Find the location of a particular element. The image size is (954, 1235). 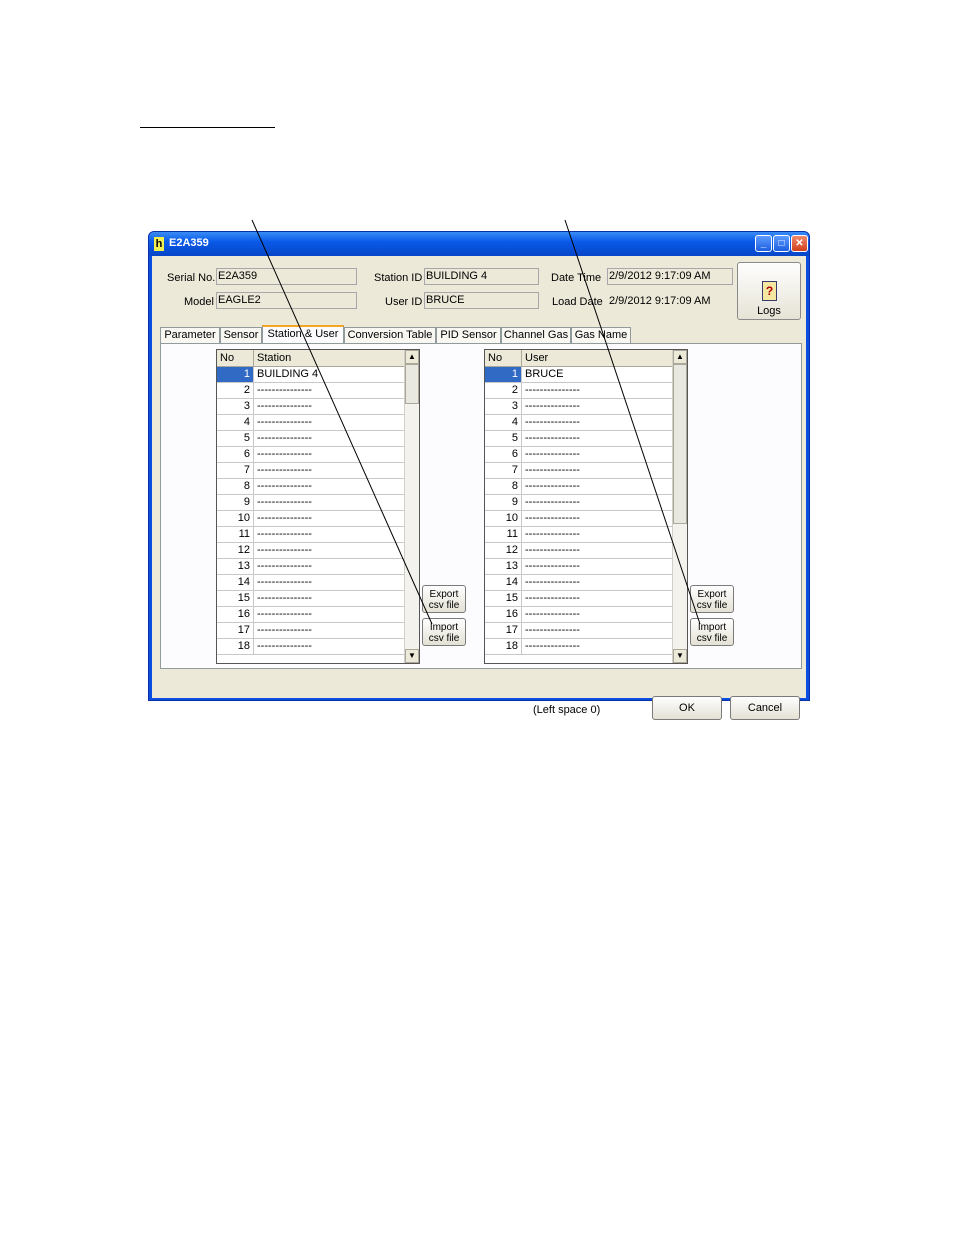

tab-pid-sensor: PID Sensor is located at coordinates (468, 335).